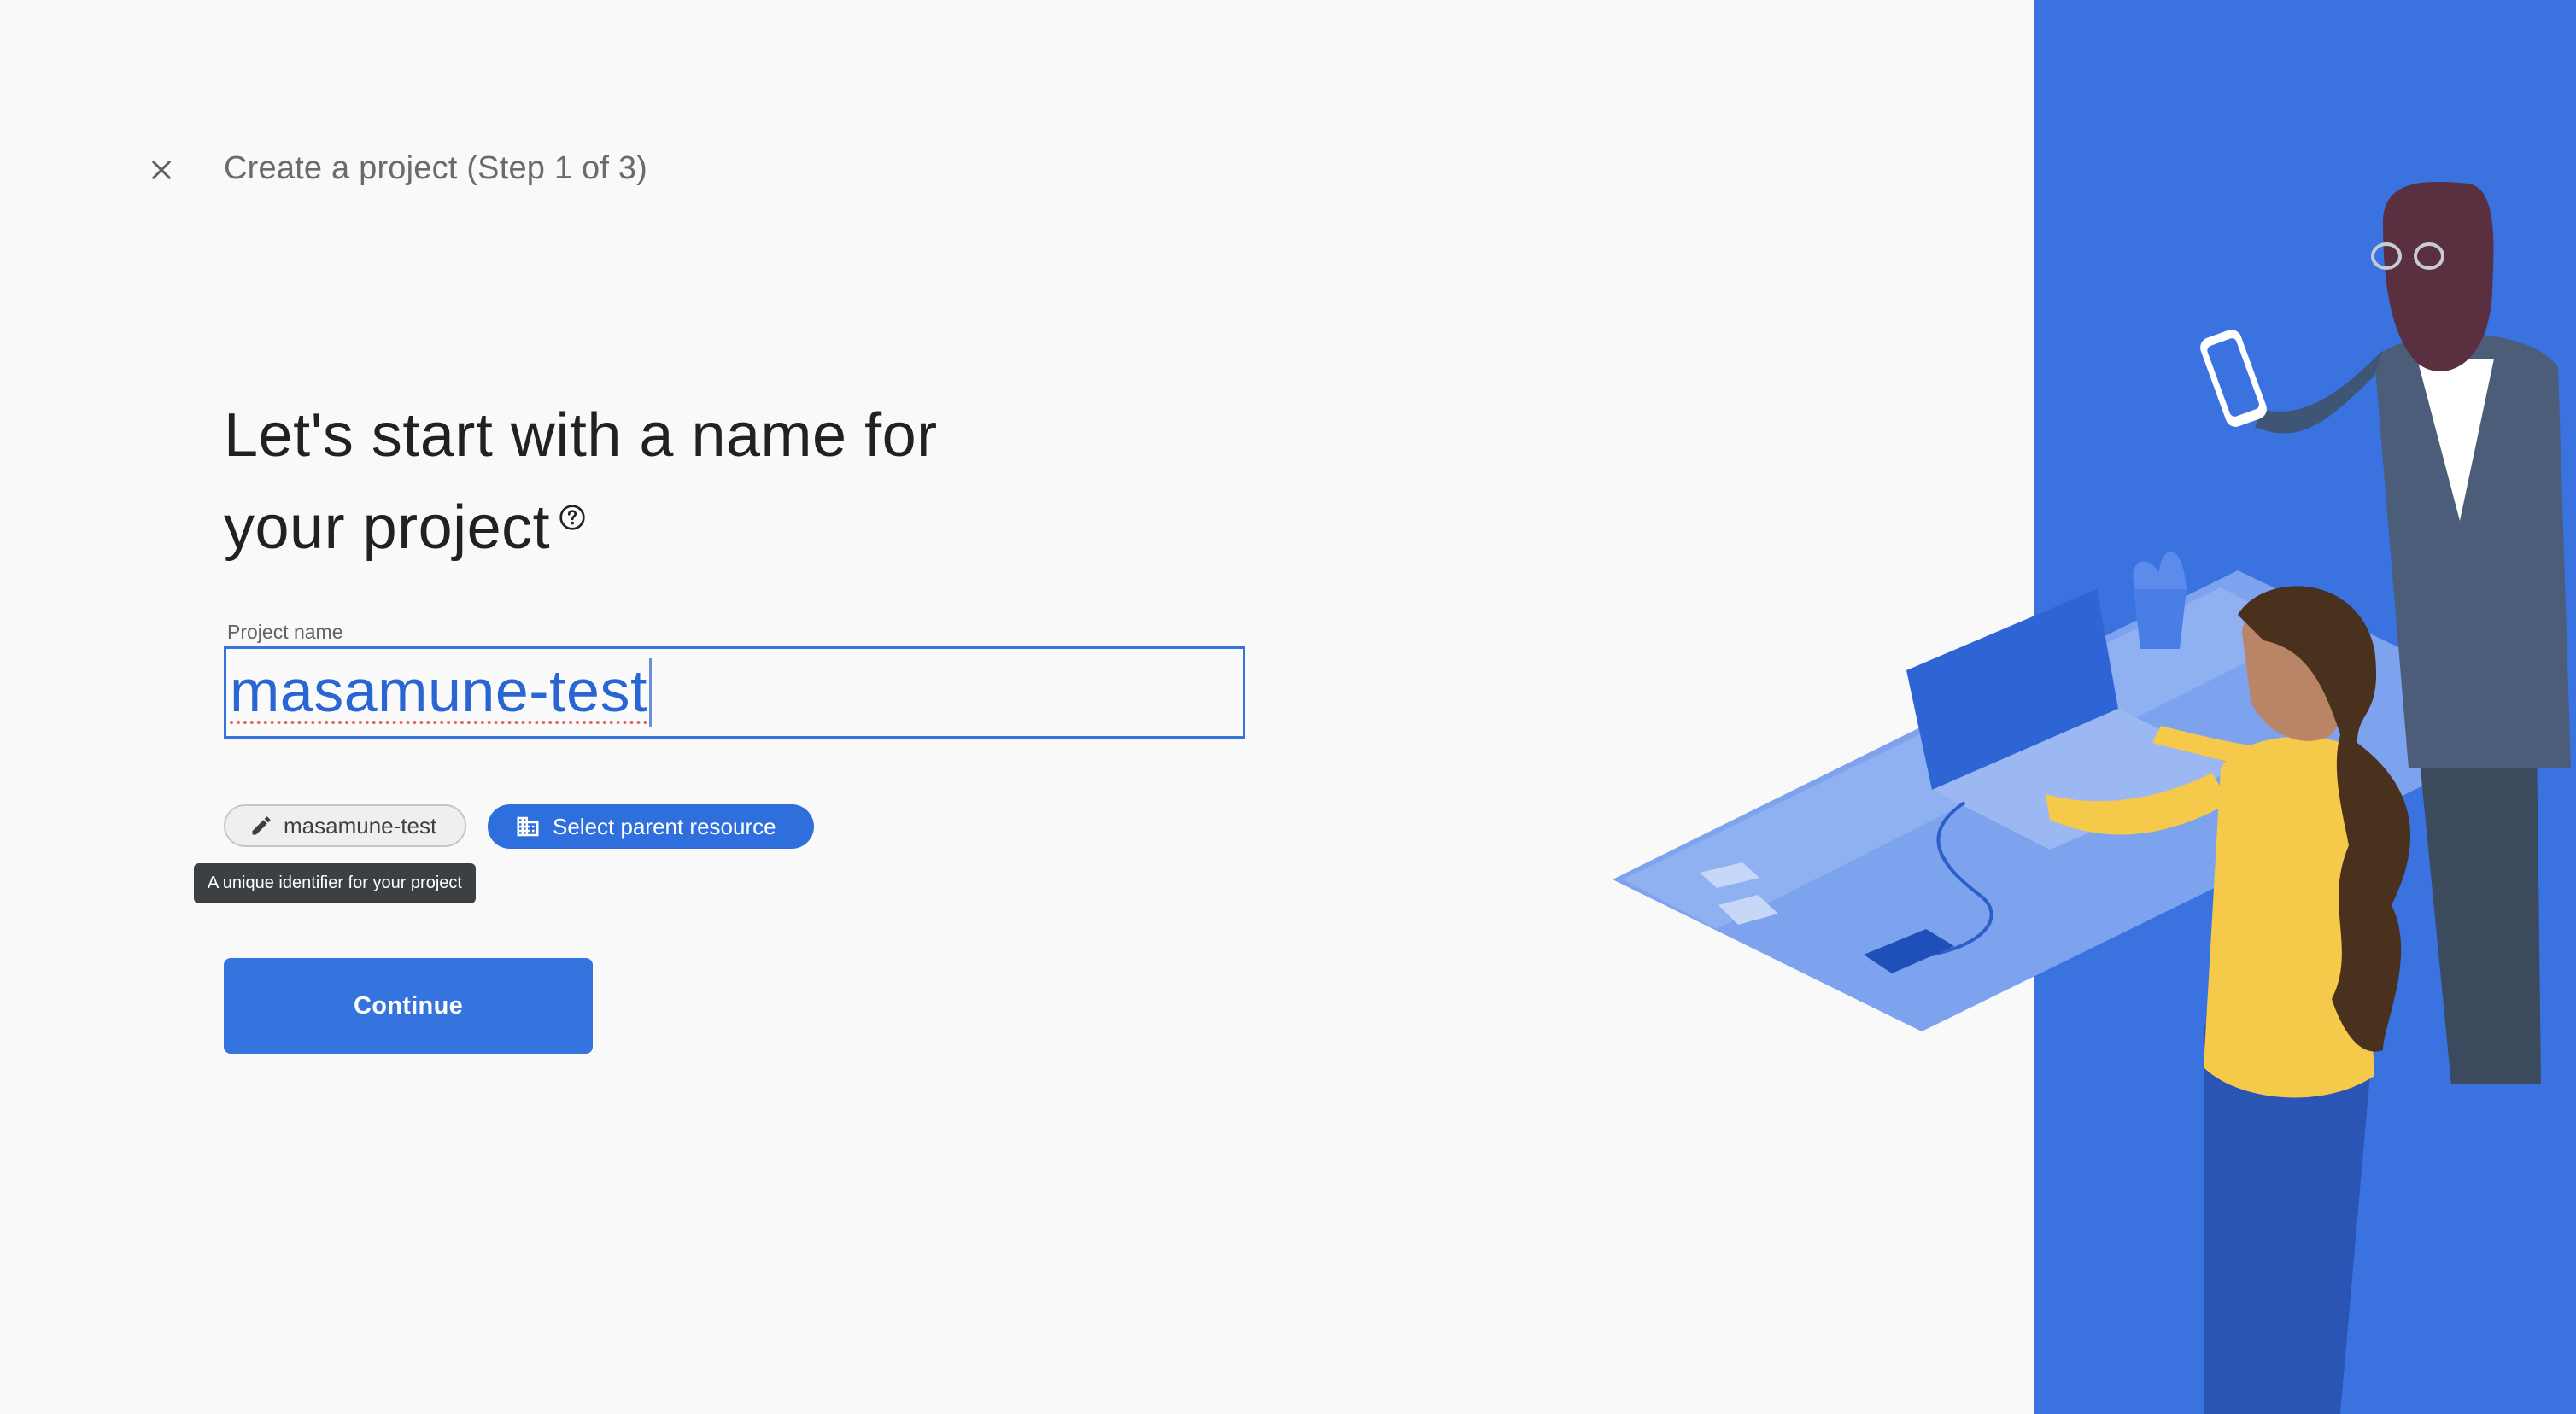  Describe the element at coordinates (664, 826) in the screenshot. I see `select-parent-resource-label: Select parent resource` at that location.